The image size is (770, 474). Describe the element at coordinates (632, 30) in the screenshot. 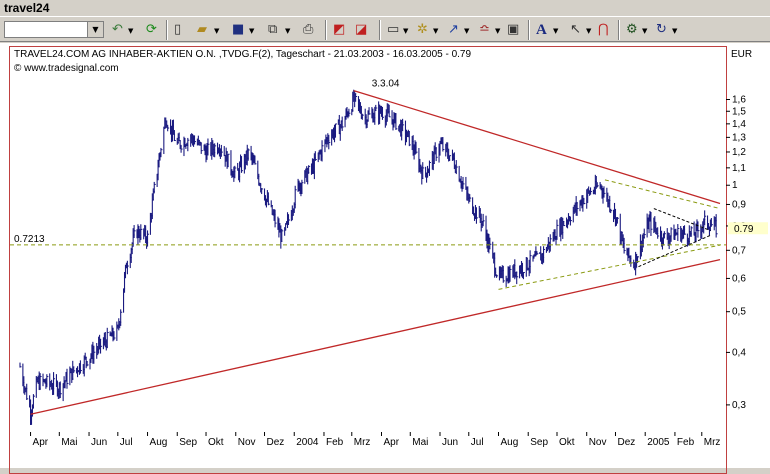

I see `settings-icon: ⚙` at that location.